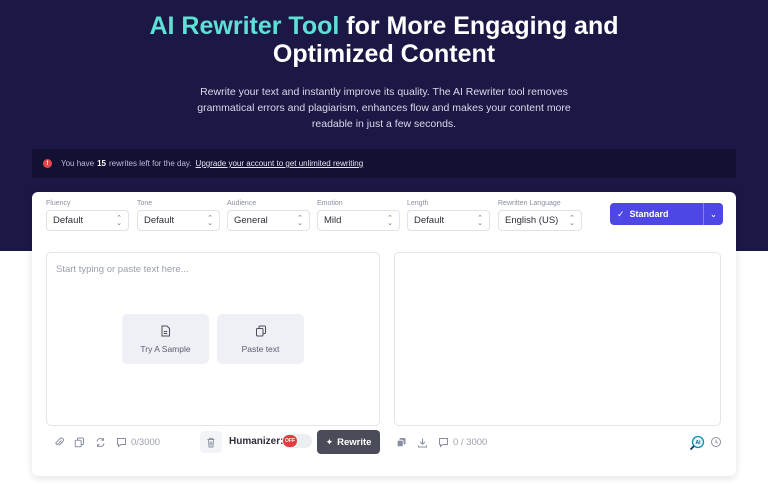 The image size is (768, 489). What do you see at coordinates (178, 220) in the screenshot?
I see `tone-select: Default ⌃ ⌄` at bounding box center [178, 220].